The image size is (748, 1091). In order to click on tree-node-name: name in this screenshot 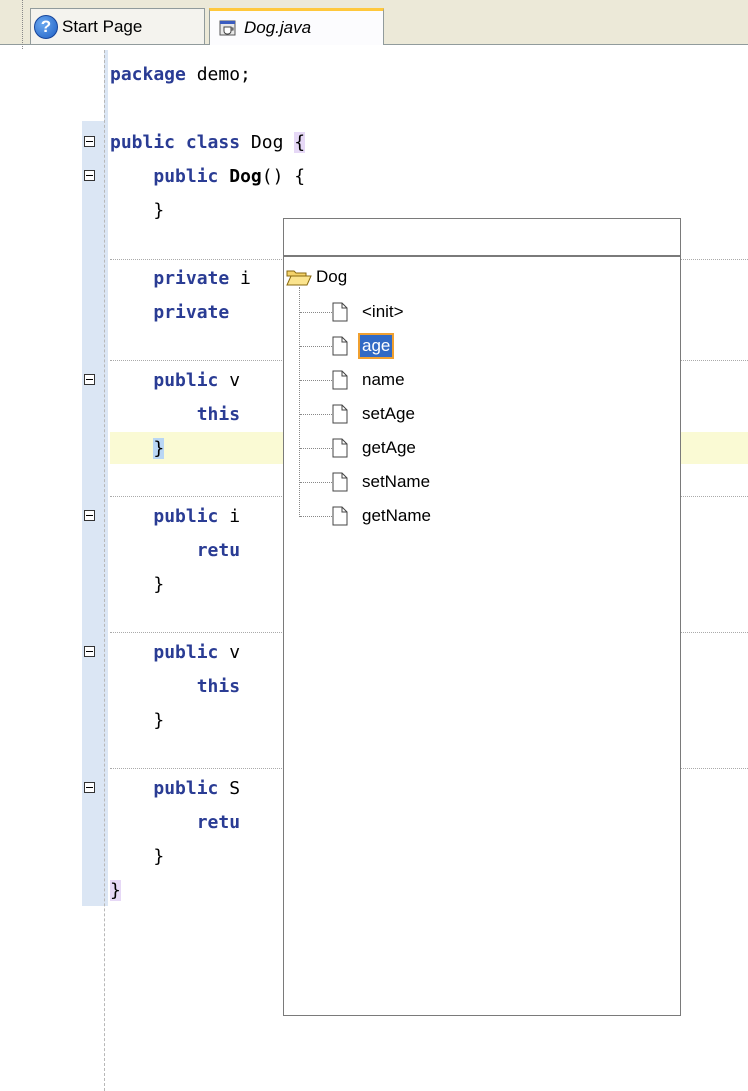, I will do `click(369, 380)`.